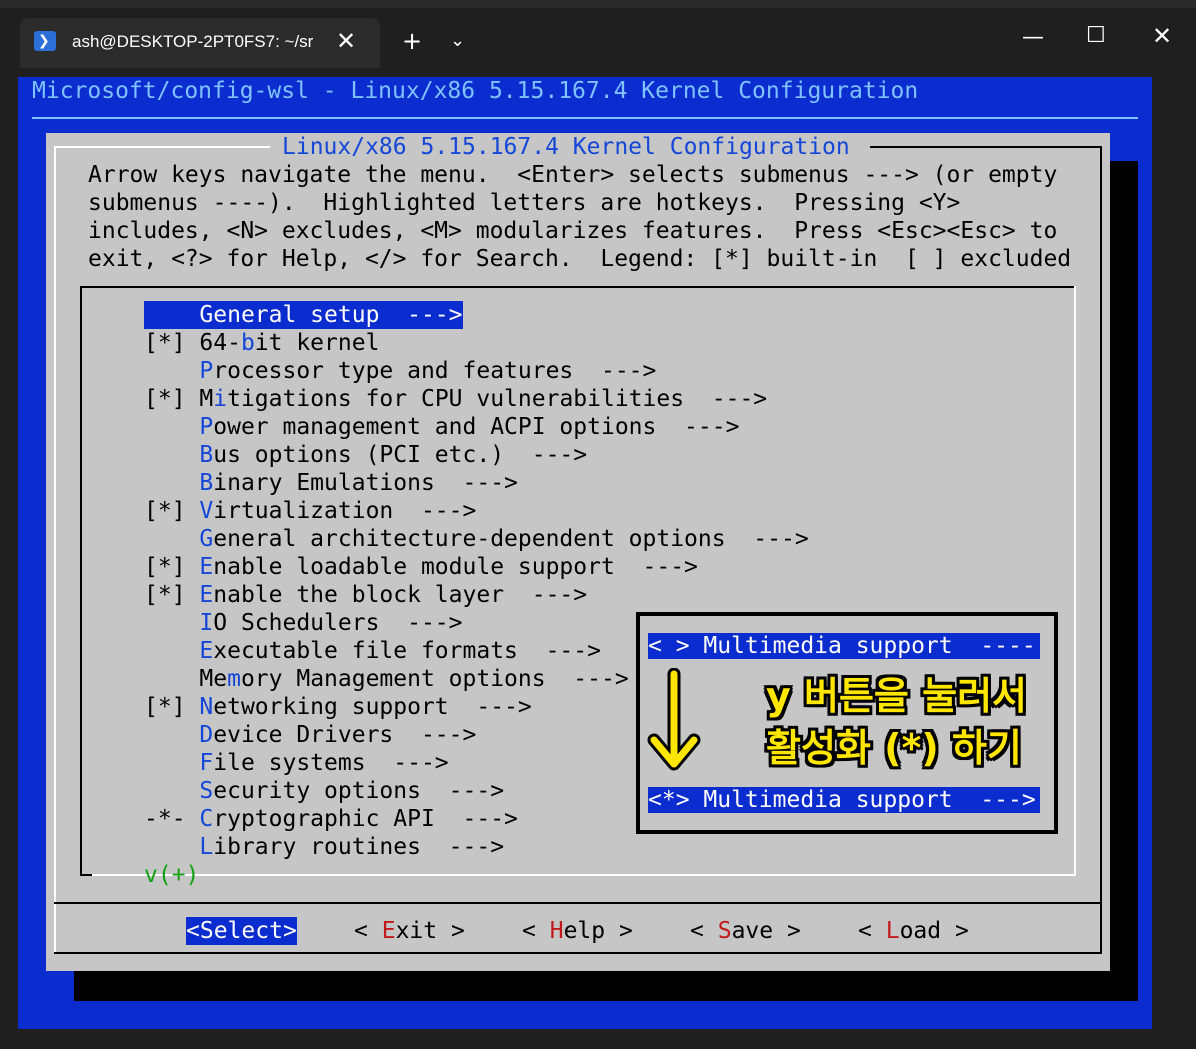  Describe the element at coordinates (421, 567) in the screenshot. I see `menu-item: [*] Enable loadable module support --->` at that location.